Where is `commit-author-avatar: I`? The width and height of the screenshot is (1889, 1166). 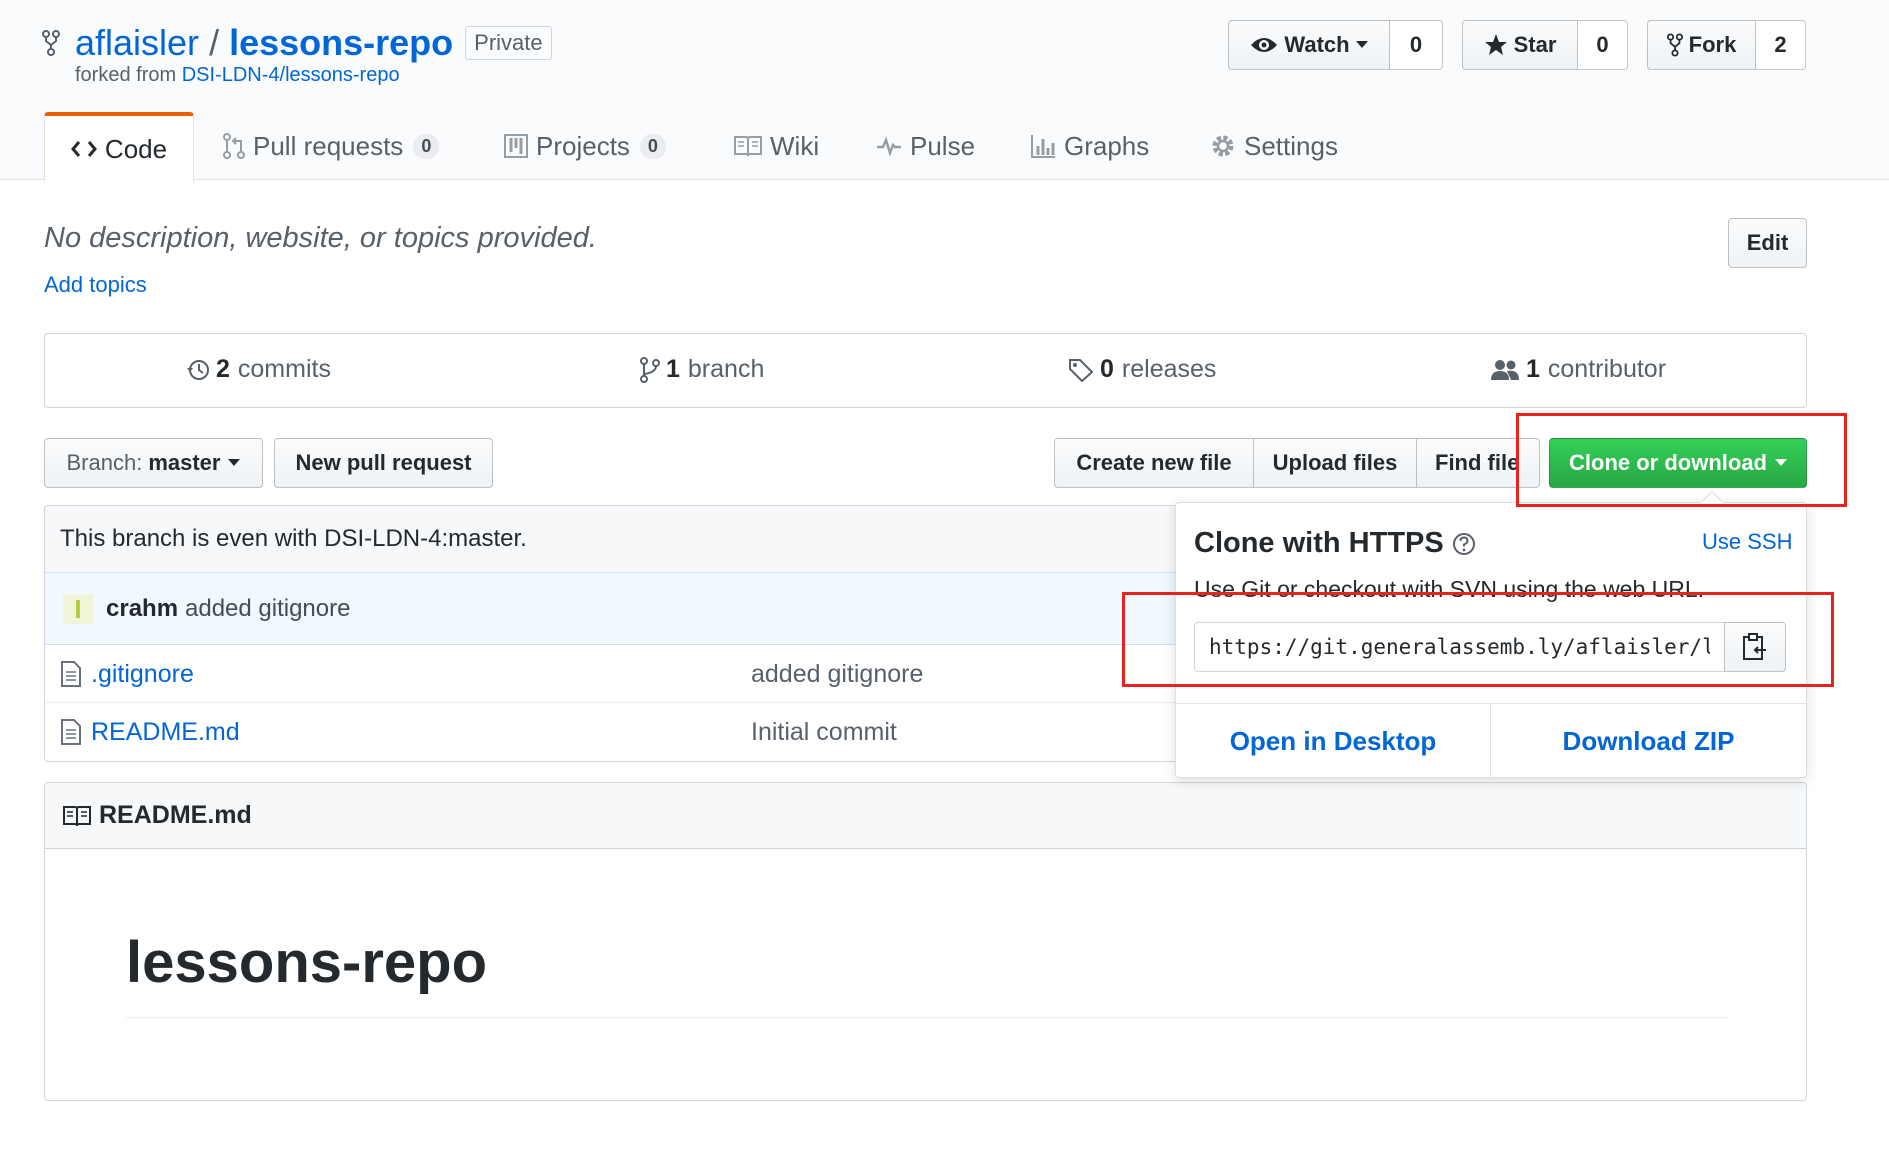
commit-author-avatar: I is located at coordinates (78, 609).